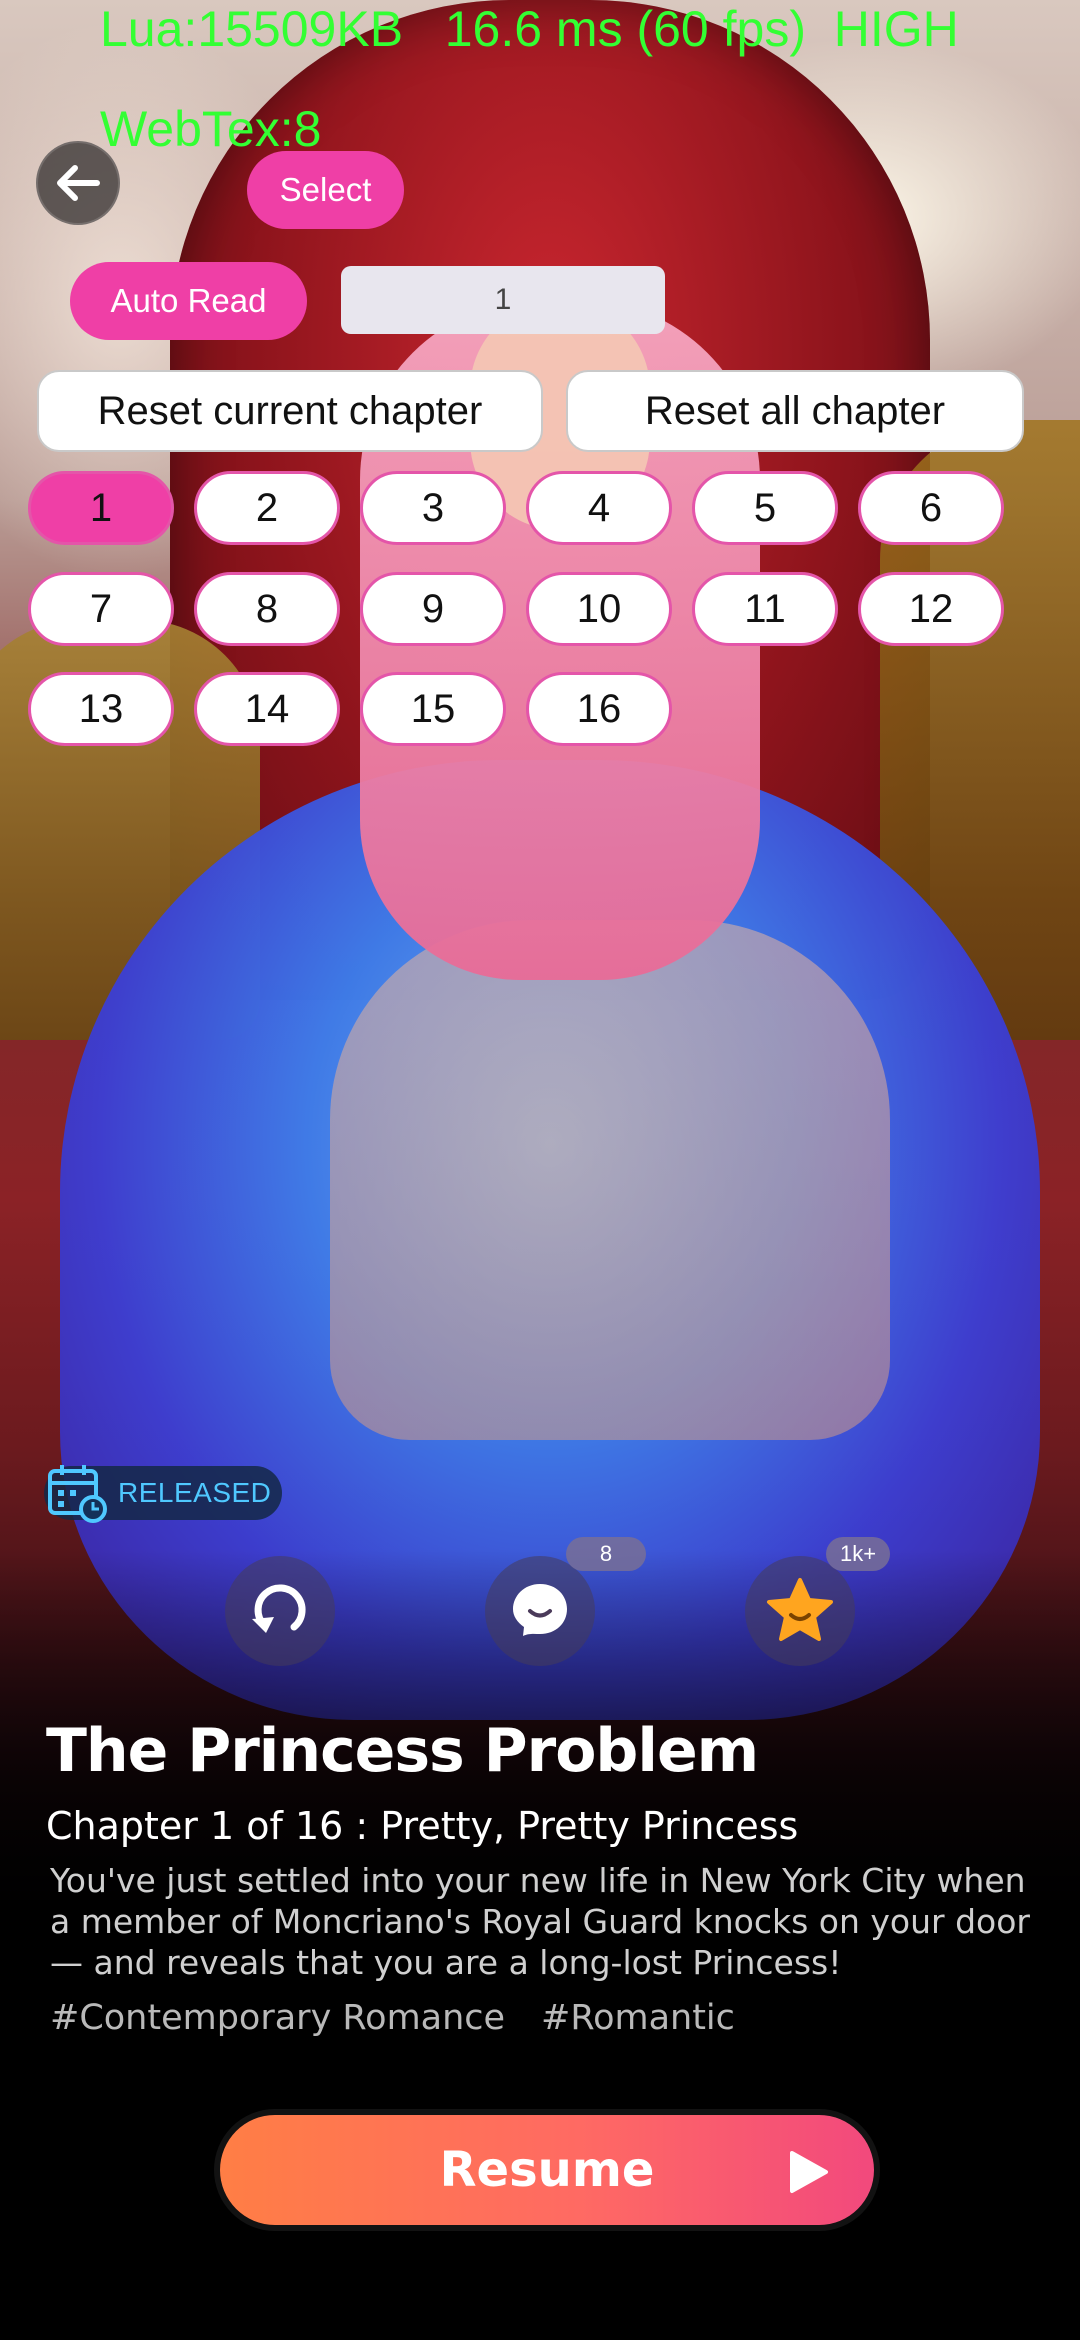 Image resolution: width=1080 pixels, height=2340 pixels. I want to click on favorite-count-badge: 1k+, so click(858, 1554).